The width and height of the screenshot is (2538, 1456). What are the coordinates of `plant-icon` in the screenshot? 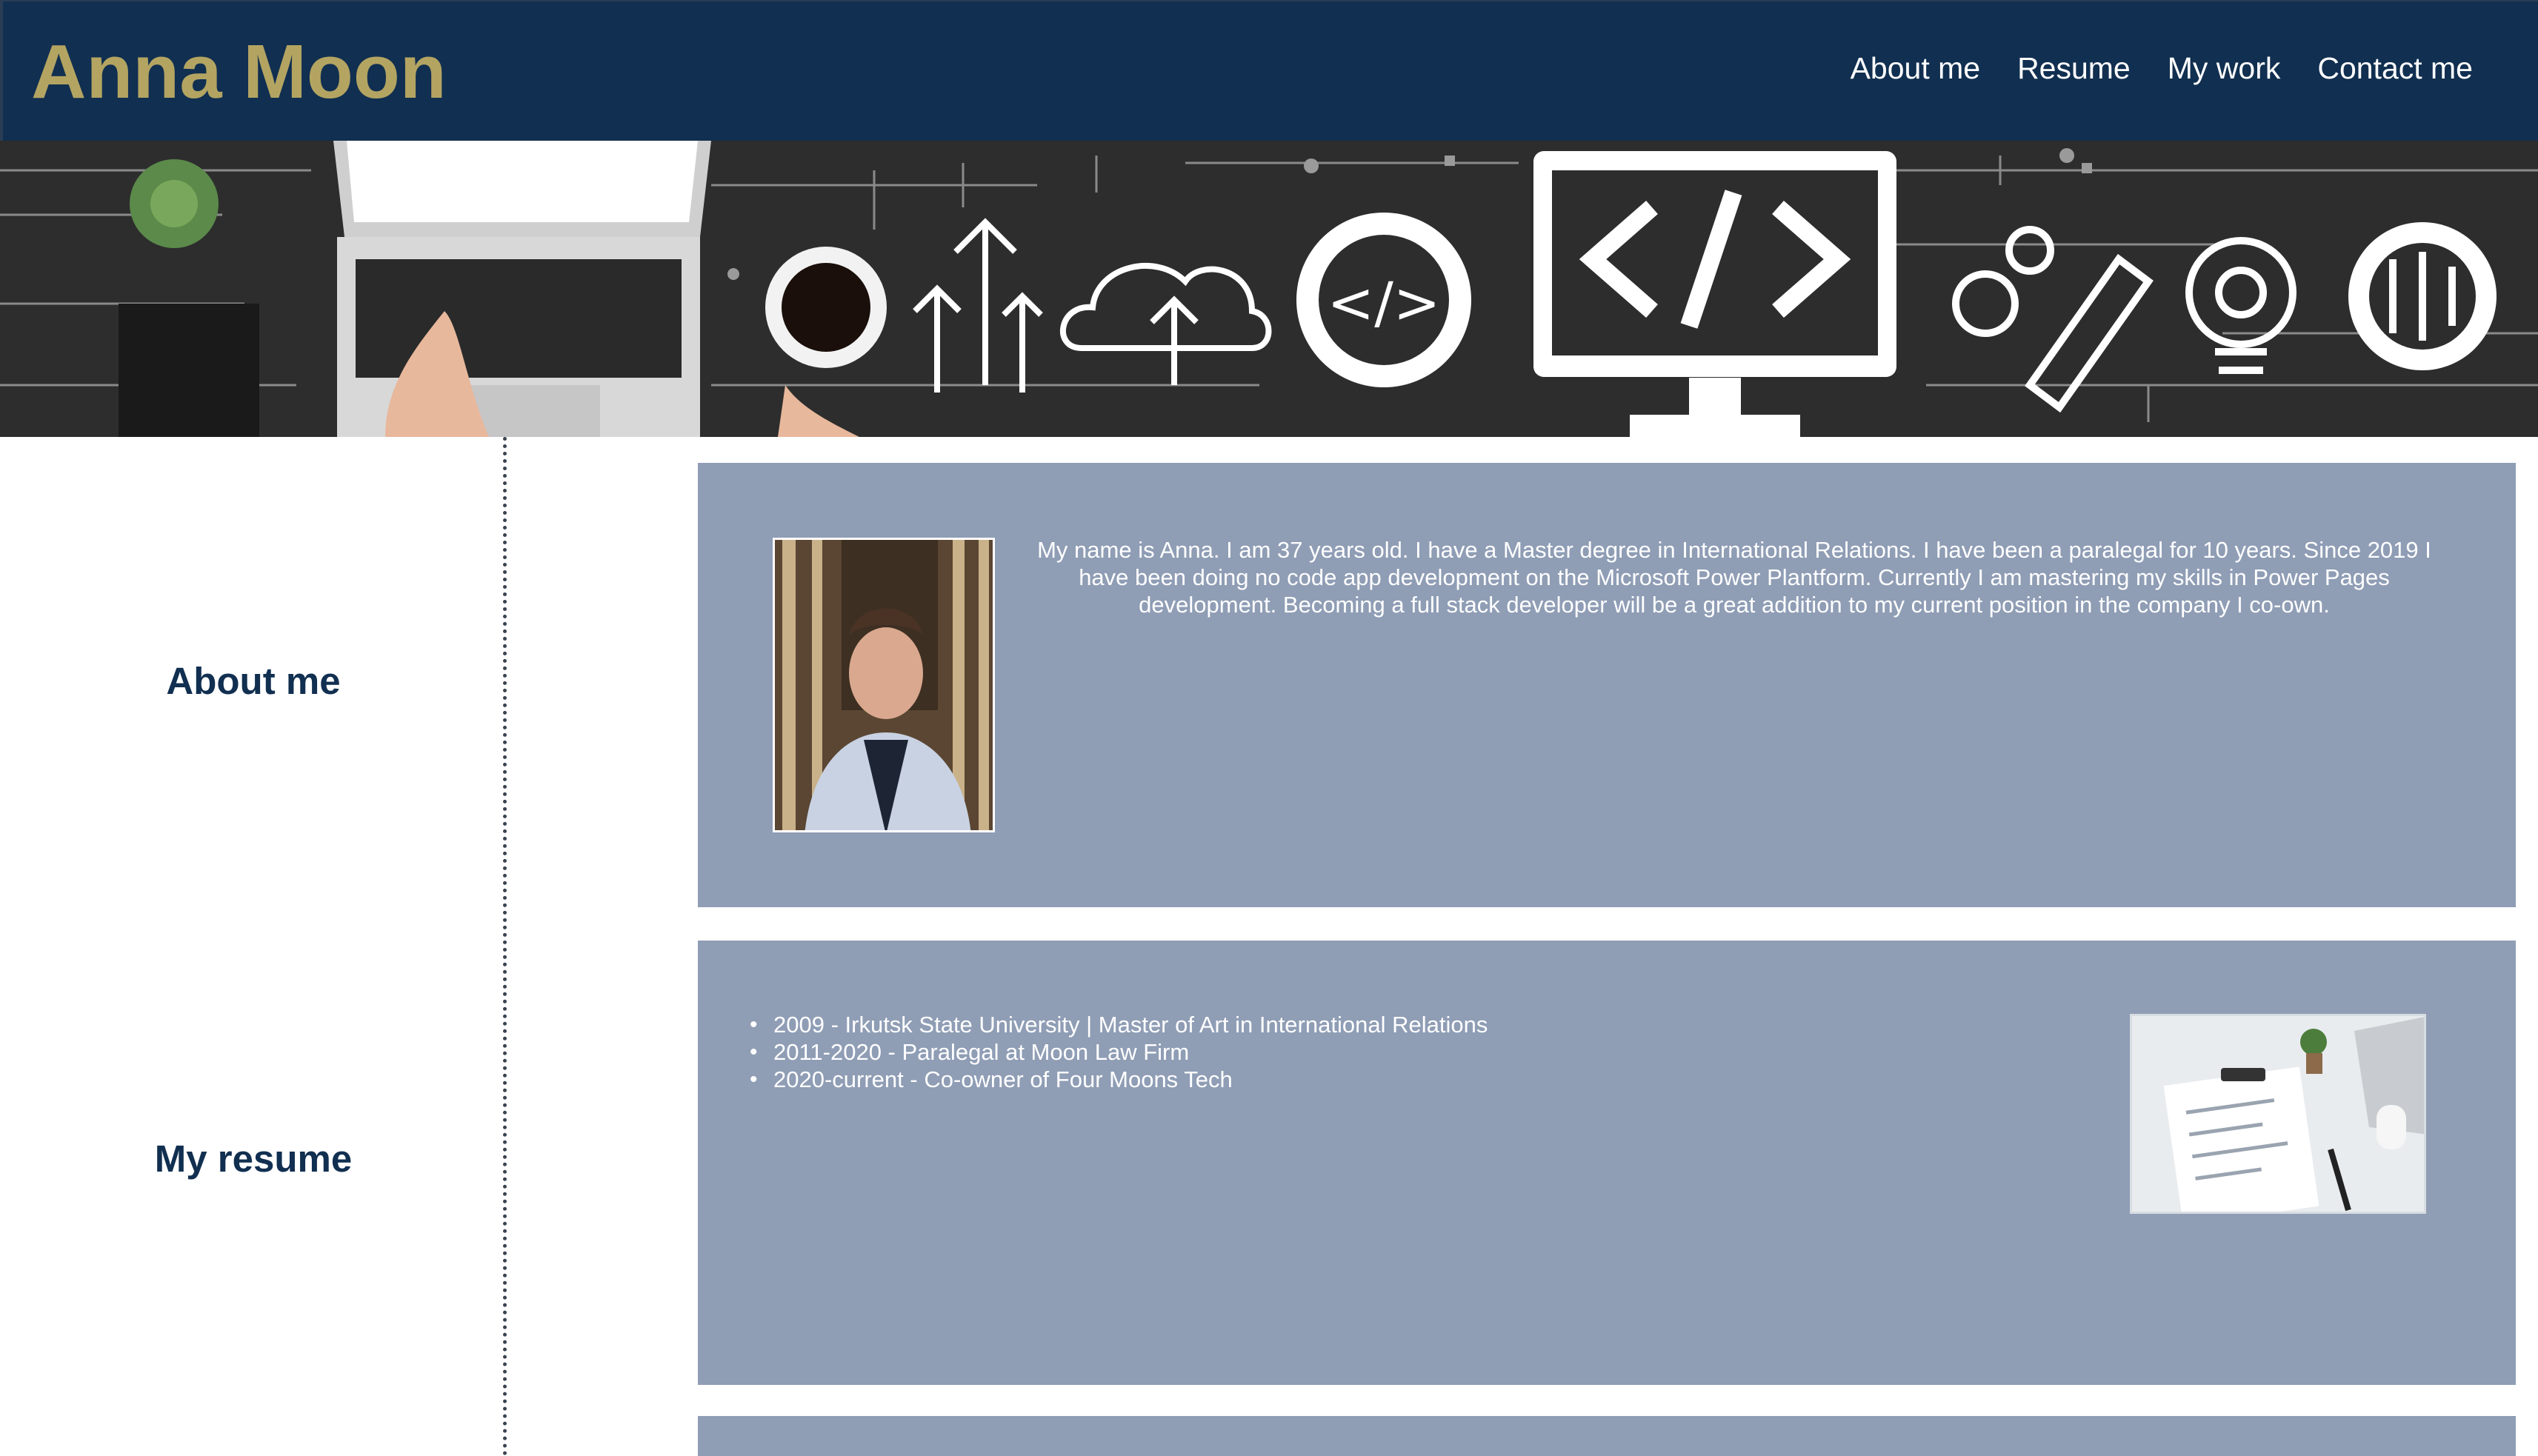 It's located at (174, 203).